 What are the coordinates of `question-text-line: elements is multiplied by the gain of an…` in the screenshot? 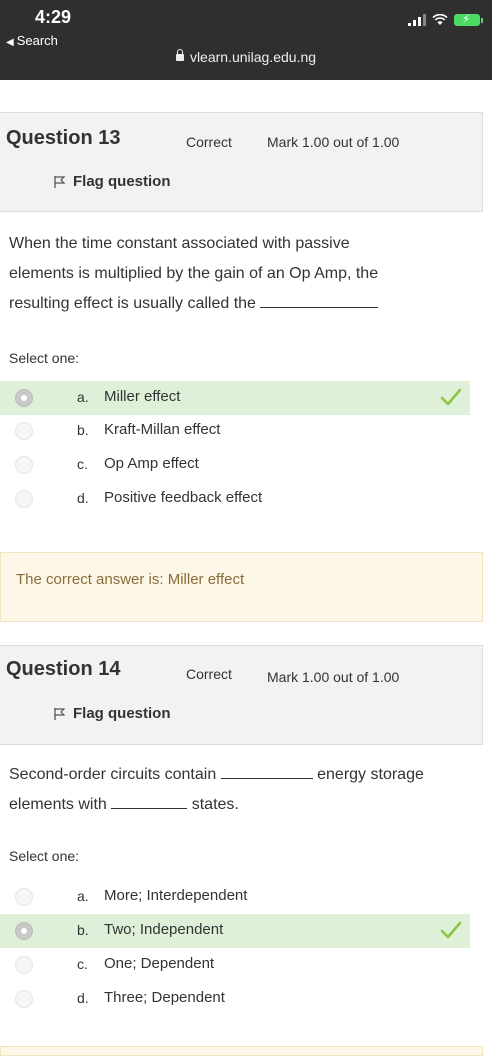 It's located at (194, 273).